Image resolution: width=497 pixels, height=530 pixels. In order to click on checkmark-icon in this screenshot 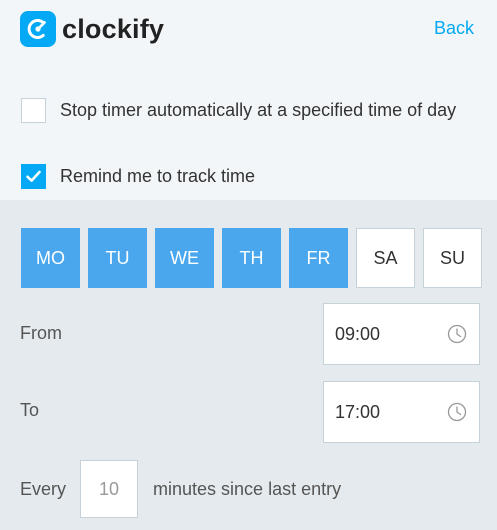, I will do `click(33, 176)`.